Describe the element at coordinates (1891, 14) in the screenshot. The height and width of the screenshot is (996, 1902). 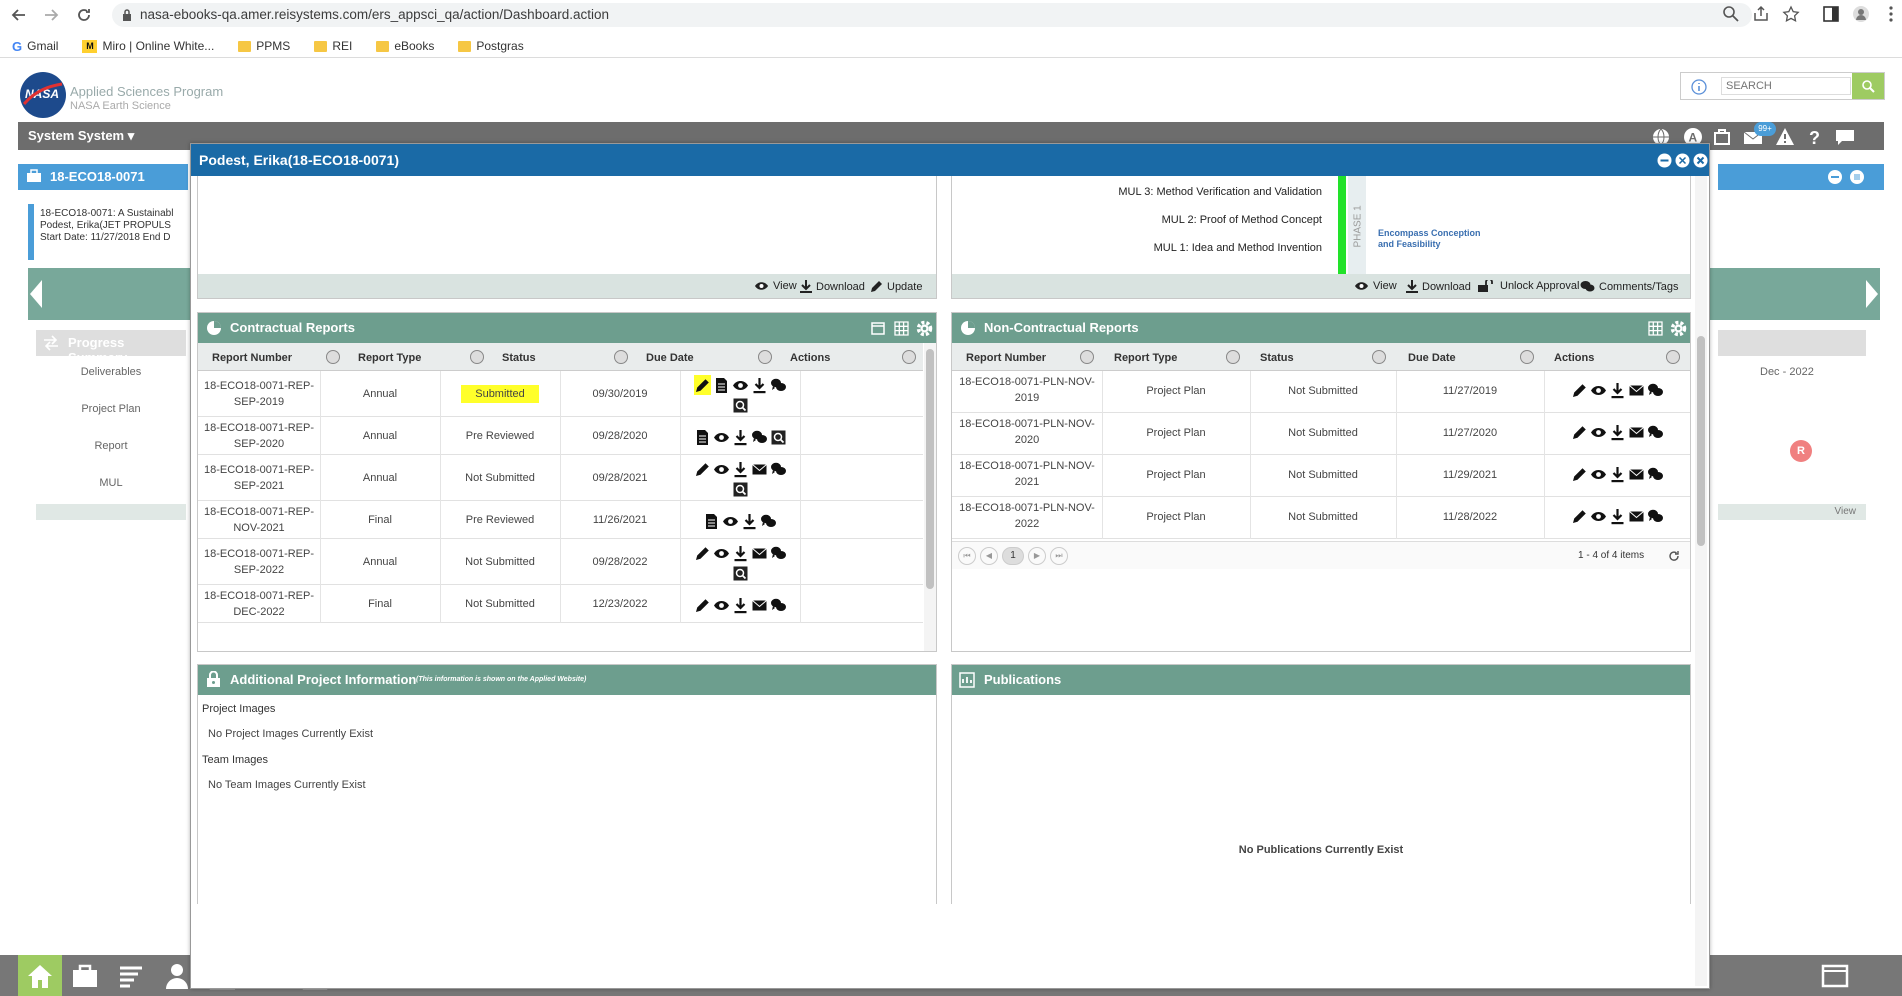
I see `menu-kebab-icon` at that location.